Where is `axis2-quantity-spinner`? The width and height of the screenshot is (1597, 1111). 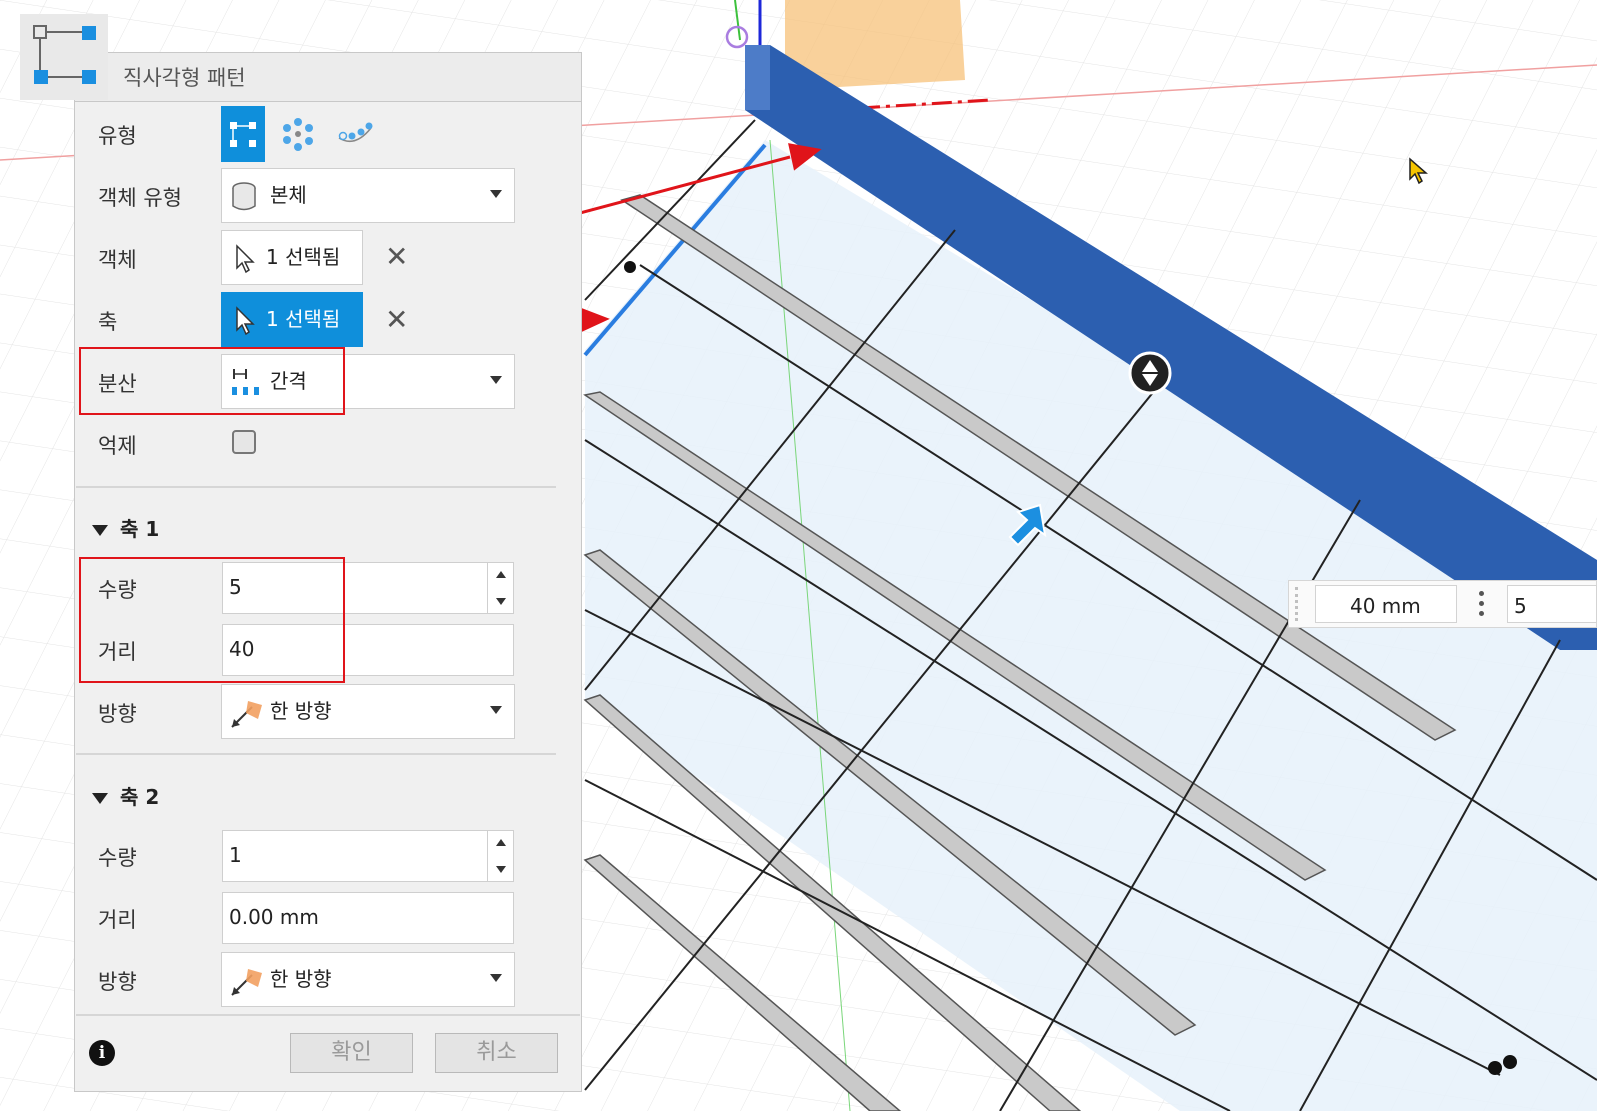
axis2-quantity-spinner is located at coordinates (500, 856).